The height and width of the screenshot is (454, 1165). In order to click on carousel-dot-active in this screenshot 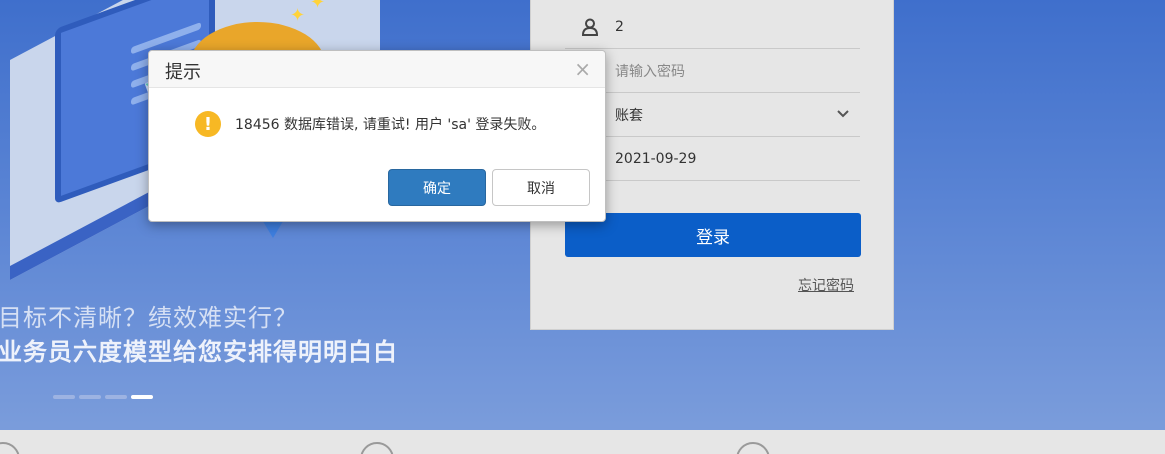, I will do `click(142, 397)`.